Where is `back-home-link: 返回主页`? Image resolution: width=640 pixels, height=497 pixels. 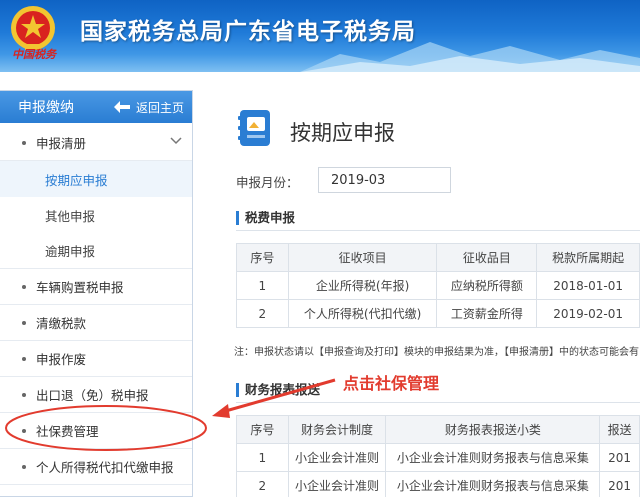 back-home-link: 返回主页 is located at coordinates (148, 107).